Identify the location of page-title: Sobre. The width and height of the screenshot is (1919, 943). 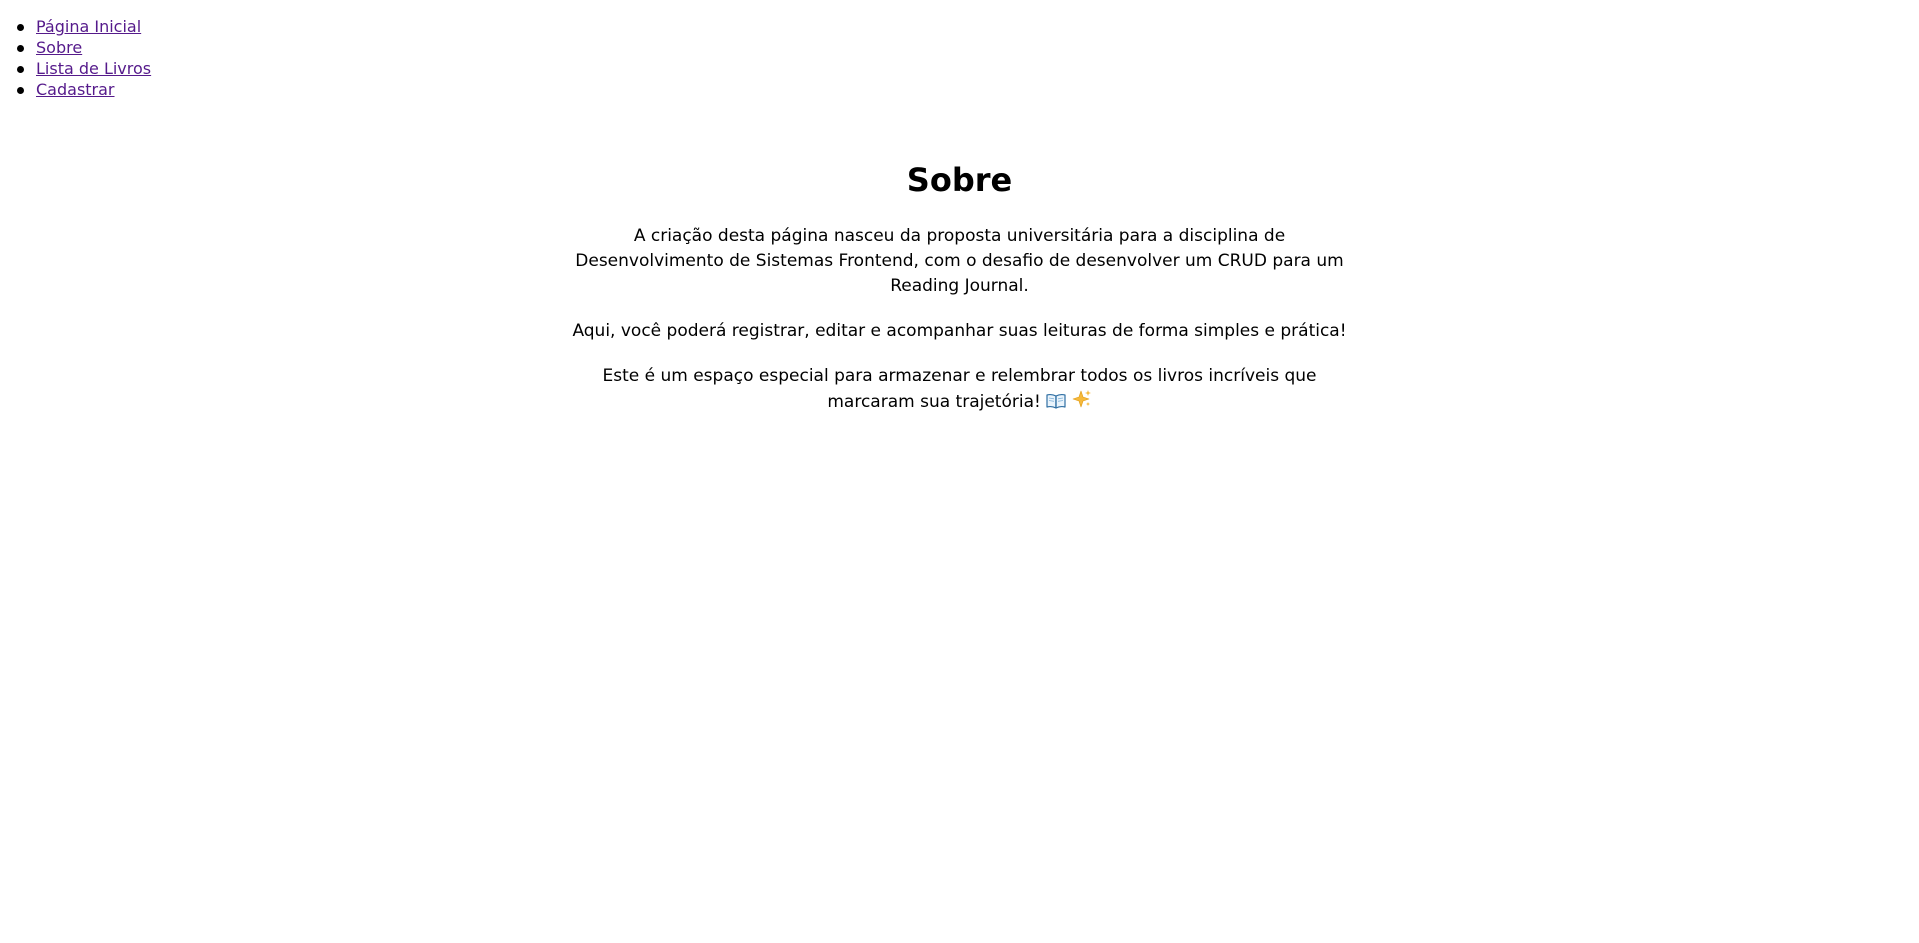
(959, 180).